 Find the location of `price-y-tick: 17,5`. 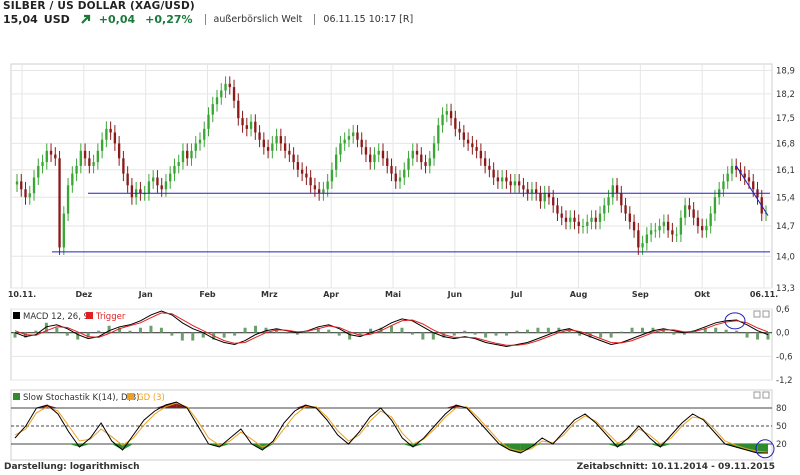

price-y-tick: 17,5 is located at coordinates (785, 119).